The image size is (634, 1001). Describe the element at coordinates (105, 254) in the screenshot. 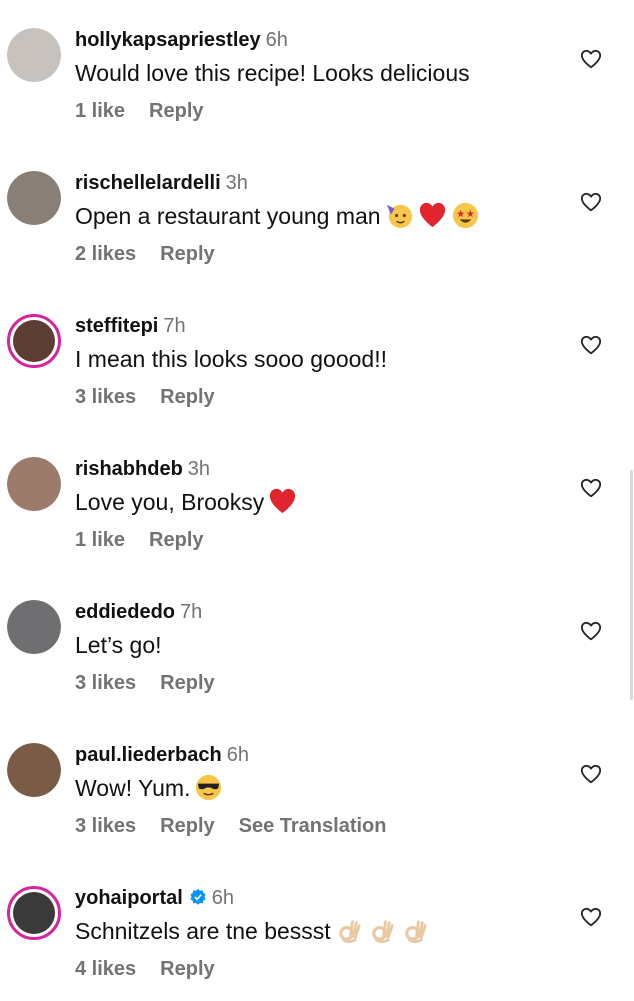

I see `likes-count: 2 likes` at that location.